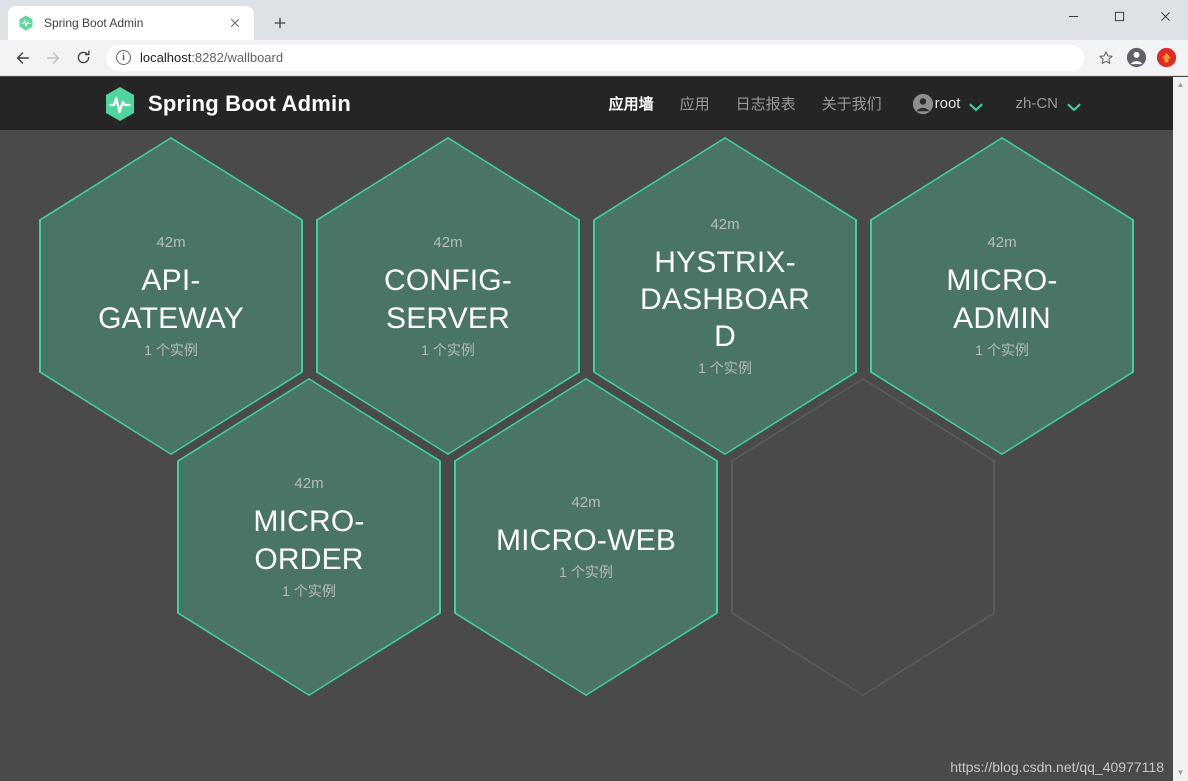  I want to click on app-name: MICRO-ADMIN, so click(1002, 299).